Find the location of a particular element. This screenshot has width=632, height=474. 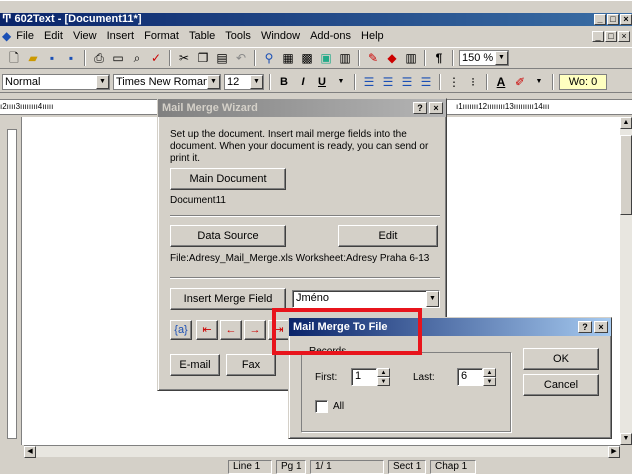

last-record-icon: ⇥ is located at coordinates (279, 330).